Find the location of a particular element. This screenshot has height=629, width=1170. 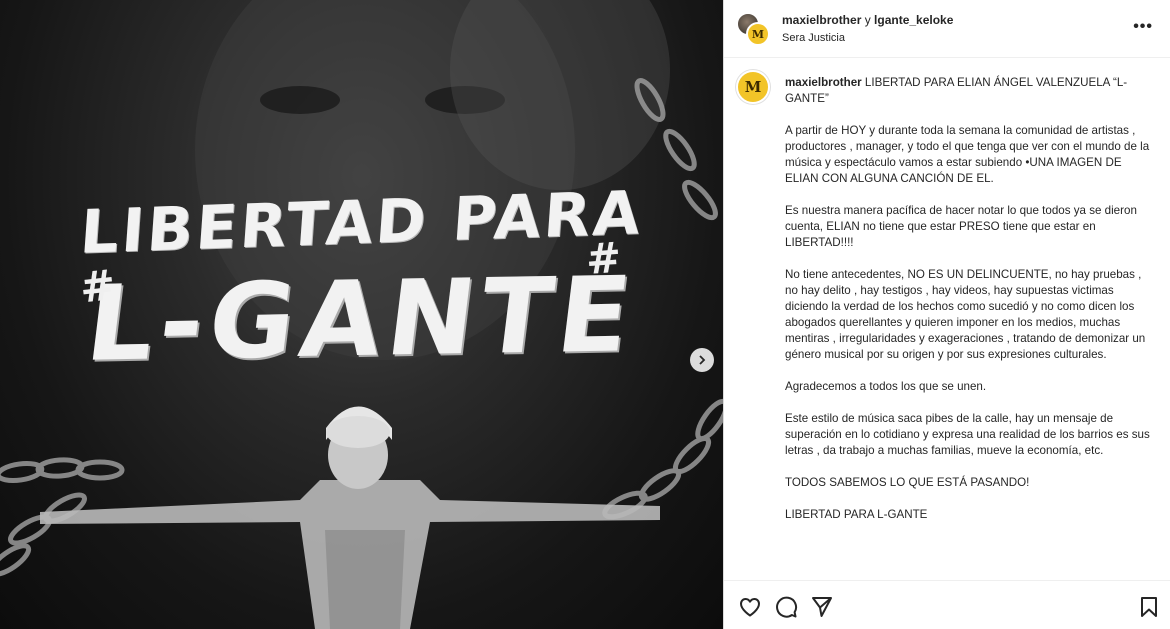

authors-conjunction: y is located at coordinates (868, 20).